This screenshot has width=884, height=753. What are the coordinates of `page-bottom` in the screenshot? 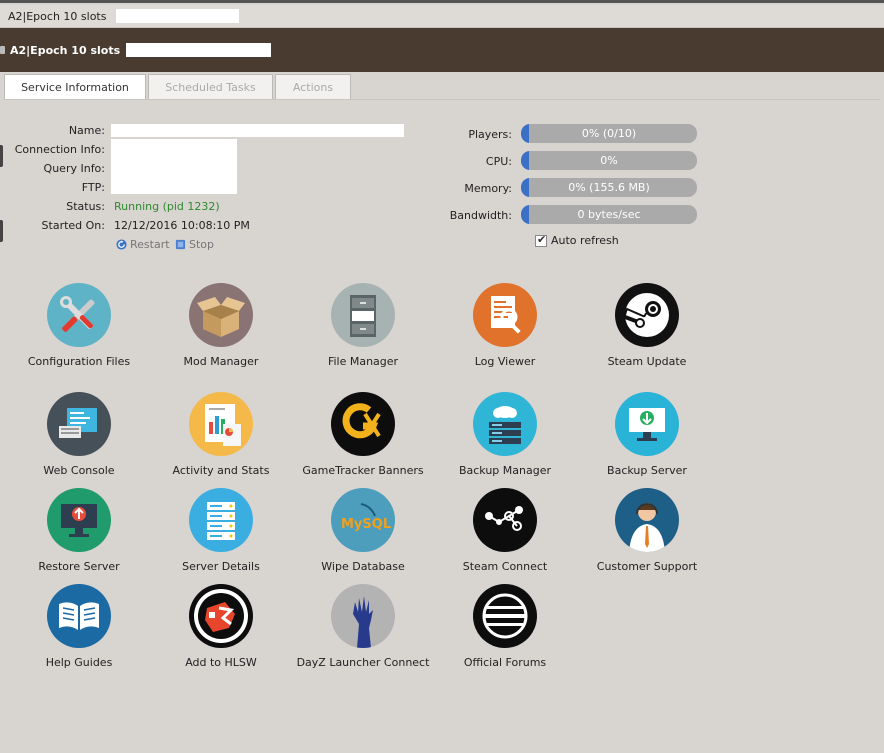 It's located at (442, 750).